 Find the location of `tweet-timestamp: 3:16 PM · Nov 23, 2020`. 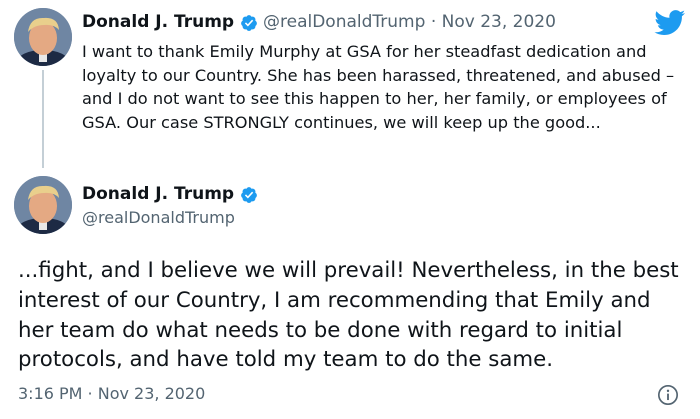

tweet-timestamp: 3:16 PM · Nov 23, 2020 is located at coordinates (111, 393).